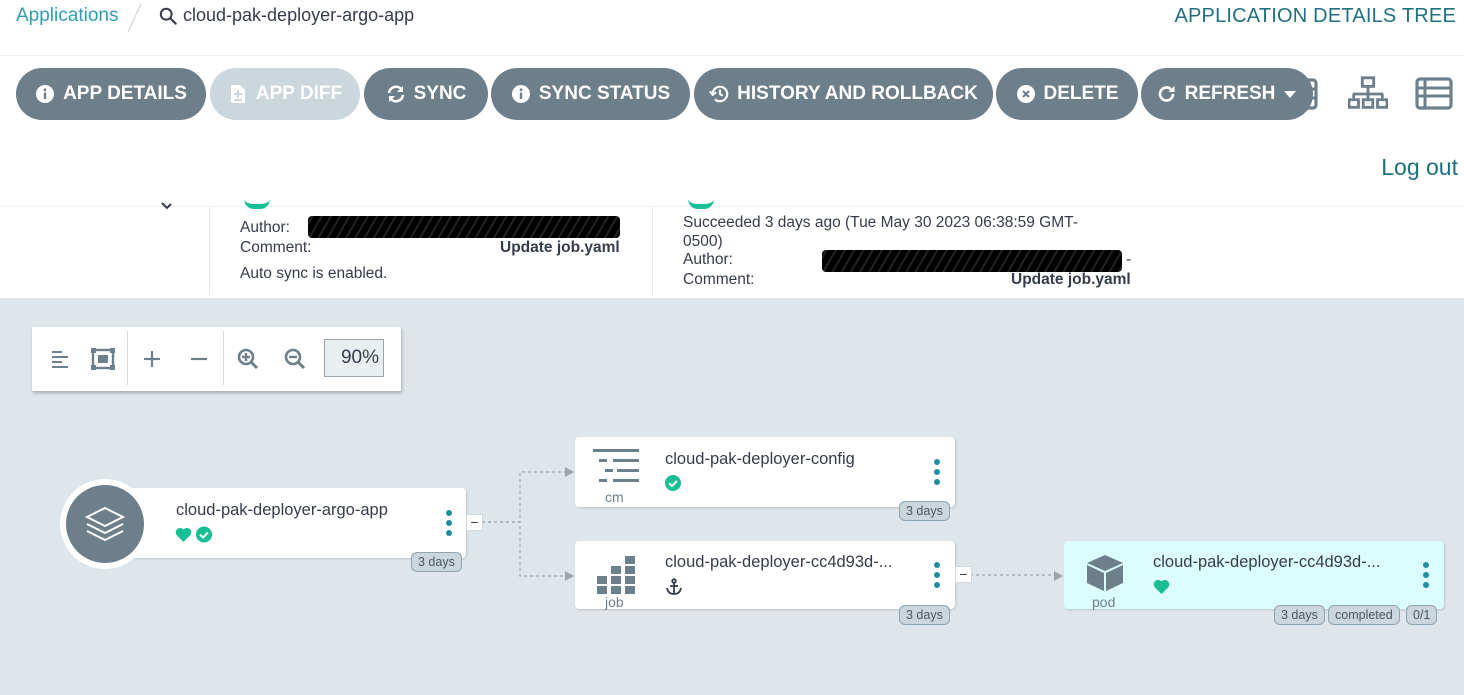  Describe the element at coordinates (1290, 94) in the screenshot. I see `caret-down-icon` at that location.